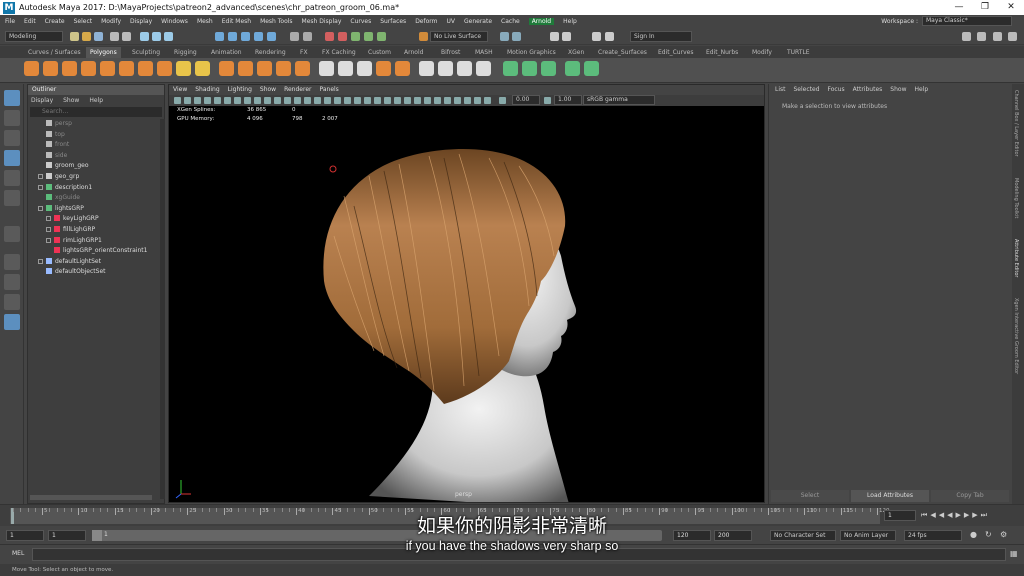 The width and height of the screenshot is (1024, 576). I want to click on multisample-icon, so click(377, 100).